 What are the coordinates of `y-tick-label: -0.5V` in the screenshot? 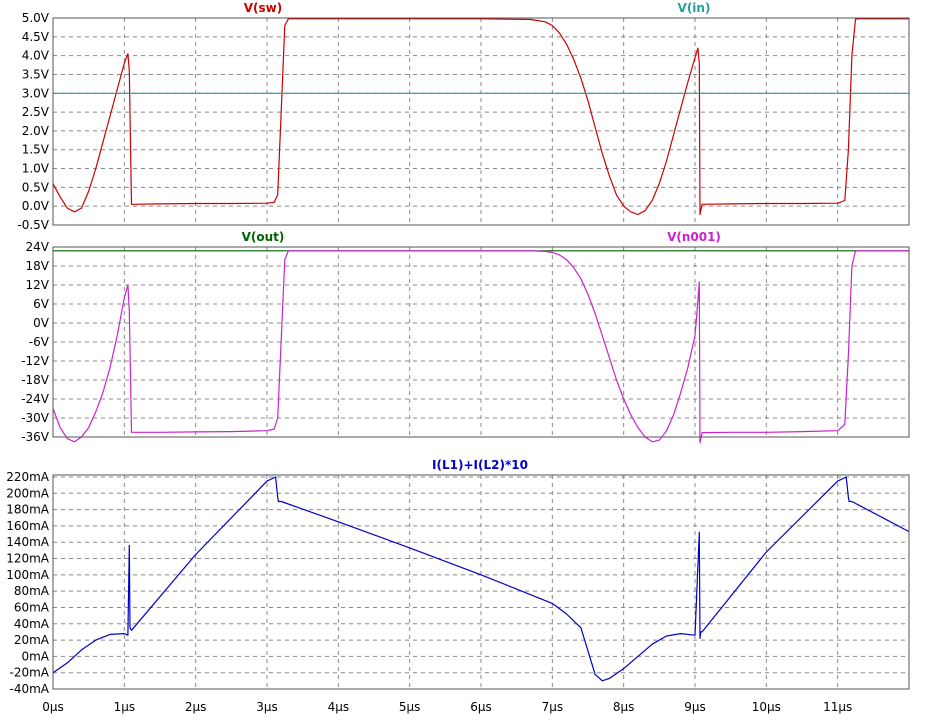 It's located at (33, 225).